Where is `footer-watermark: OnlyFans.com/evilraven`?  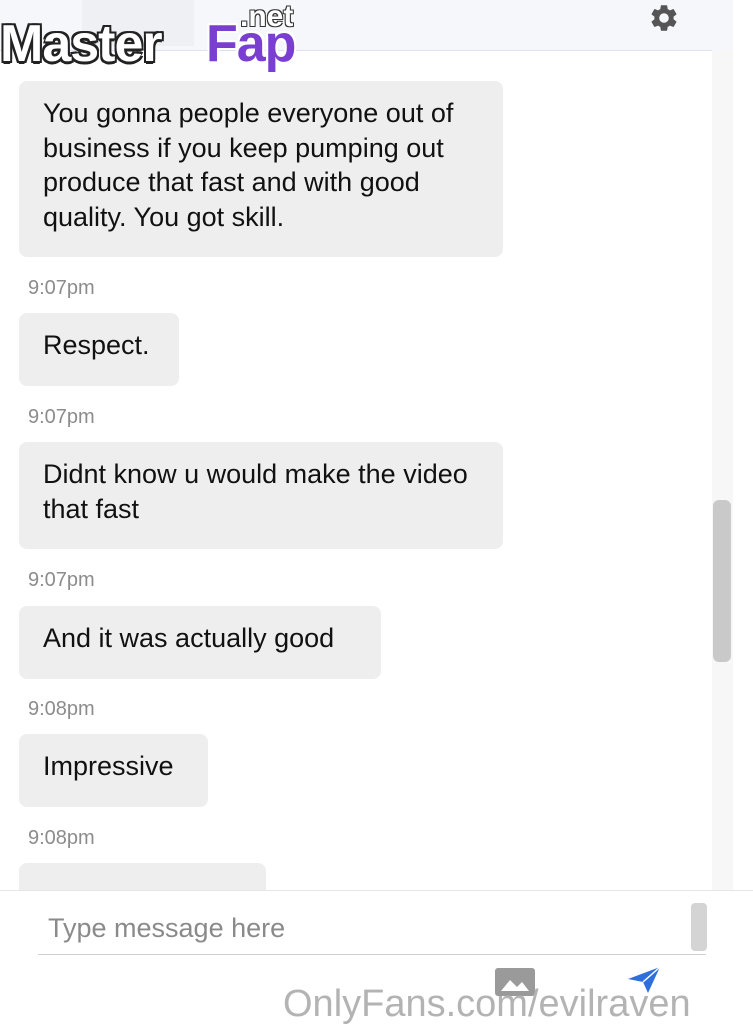 footer-watermark: OnlyFans.com/evilraven is located at coordinates (487, 1004).